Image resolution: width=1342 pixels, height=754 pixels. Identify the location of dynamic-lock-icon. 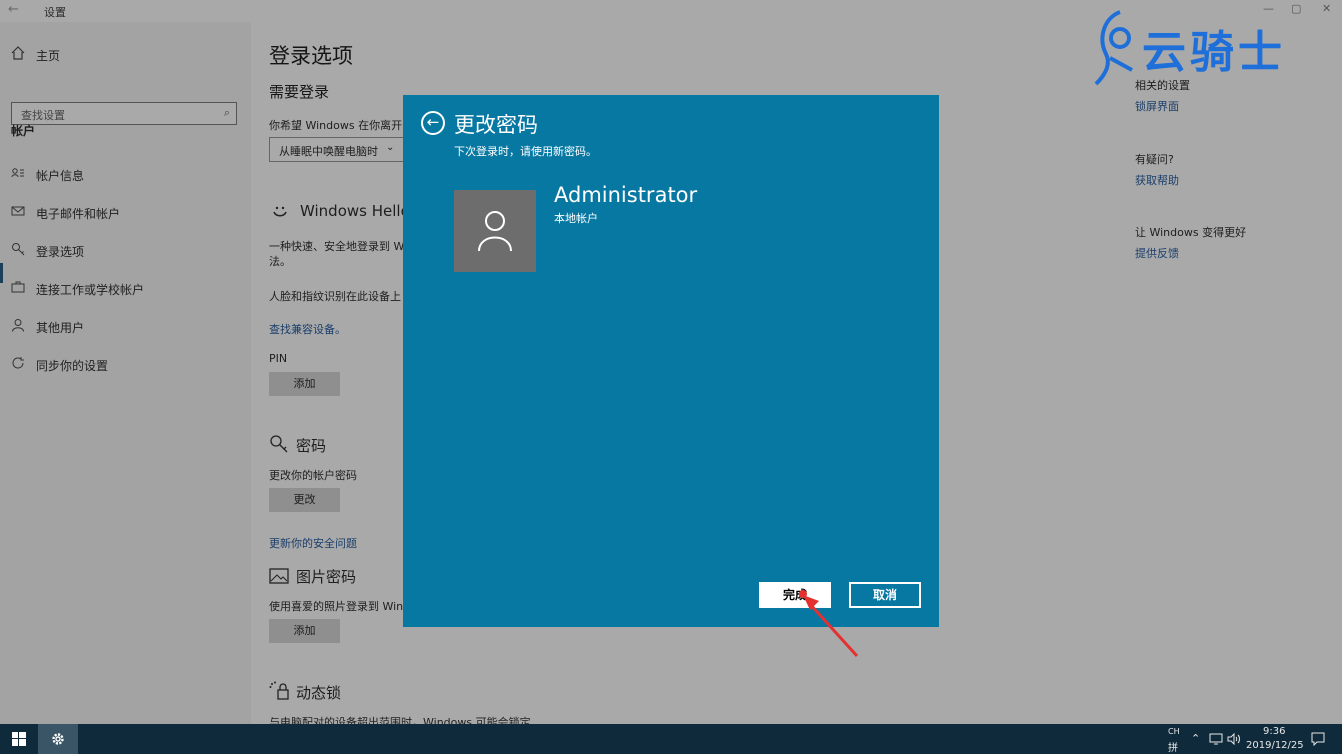
(280, 693).